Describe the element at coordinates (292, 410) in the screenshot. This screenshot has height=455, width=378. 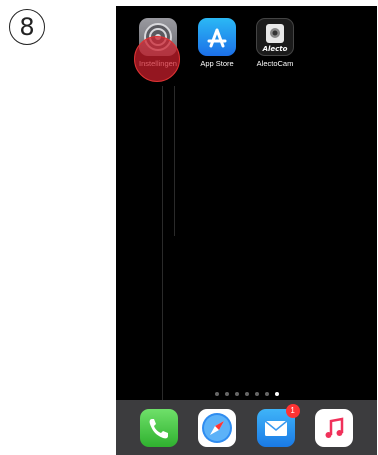
I see `notification-badge: 1` at that location.